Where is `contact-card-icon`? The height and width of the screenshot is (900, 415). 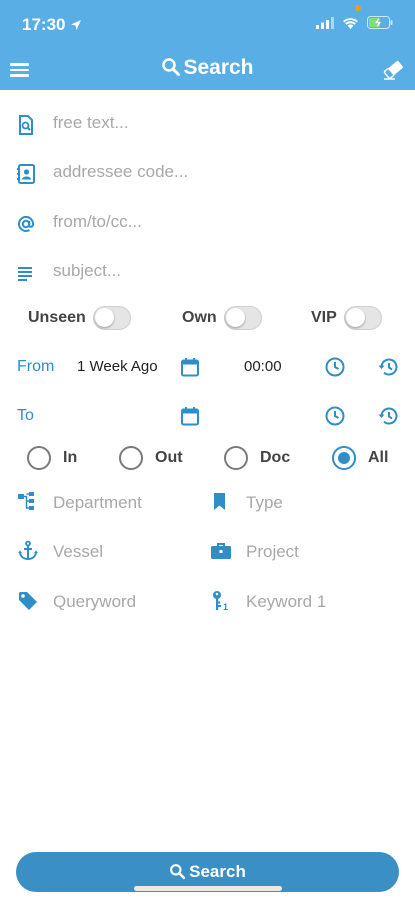
contact-card-icon is located at coordinates (26, 174).